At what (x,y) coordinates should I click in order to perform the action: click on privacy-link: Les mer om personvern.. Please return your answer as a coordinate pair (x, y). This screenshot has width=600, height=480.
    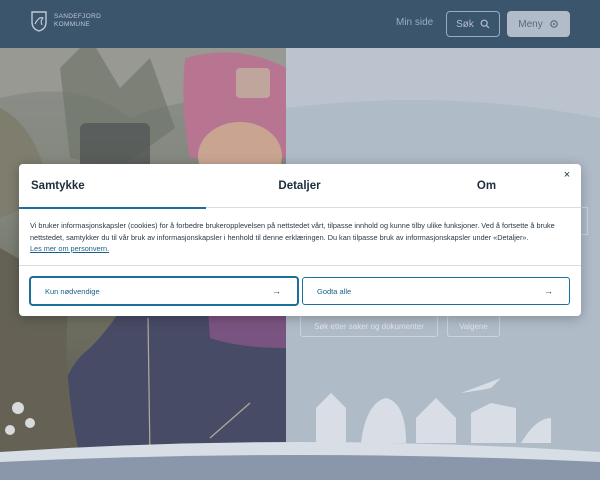
    Looking at the image, I should click on (69, 248).